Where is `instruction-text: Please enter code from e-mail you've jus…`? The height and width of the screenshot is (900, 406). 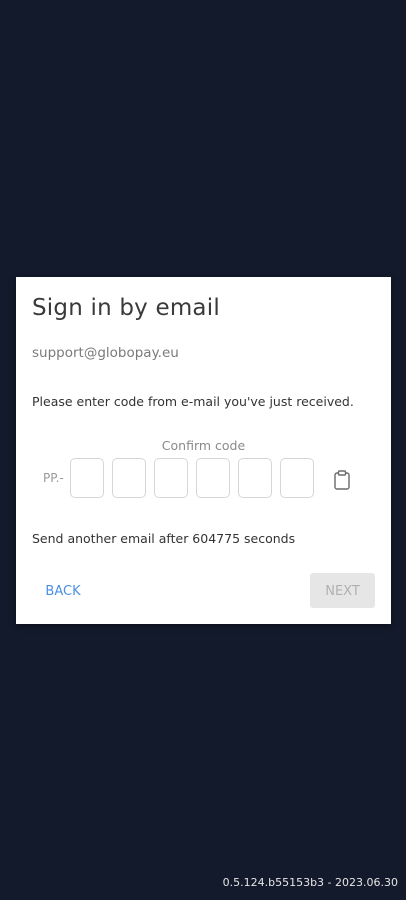 instruction-text: Please enter code from e-mail you've jus… is located at coordinates (193, 401).